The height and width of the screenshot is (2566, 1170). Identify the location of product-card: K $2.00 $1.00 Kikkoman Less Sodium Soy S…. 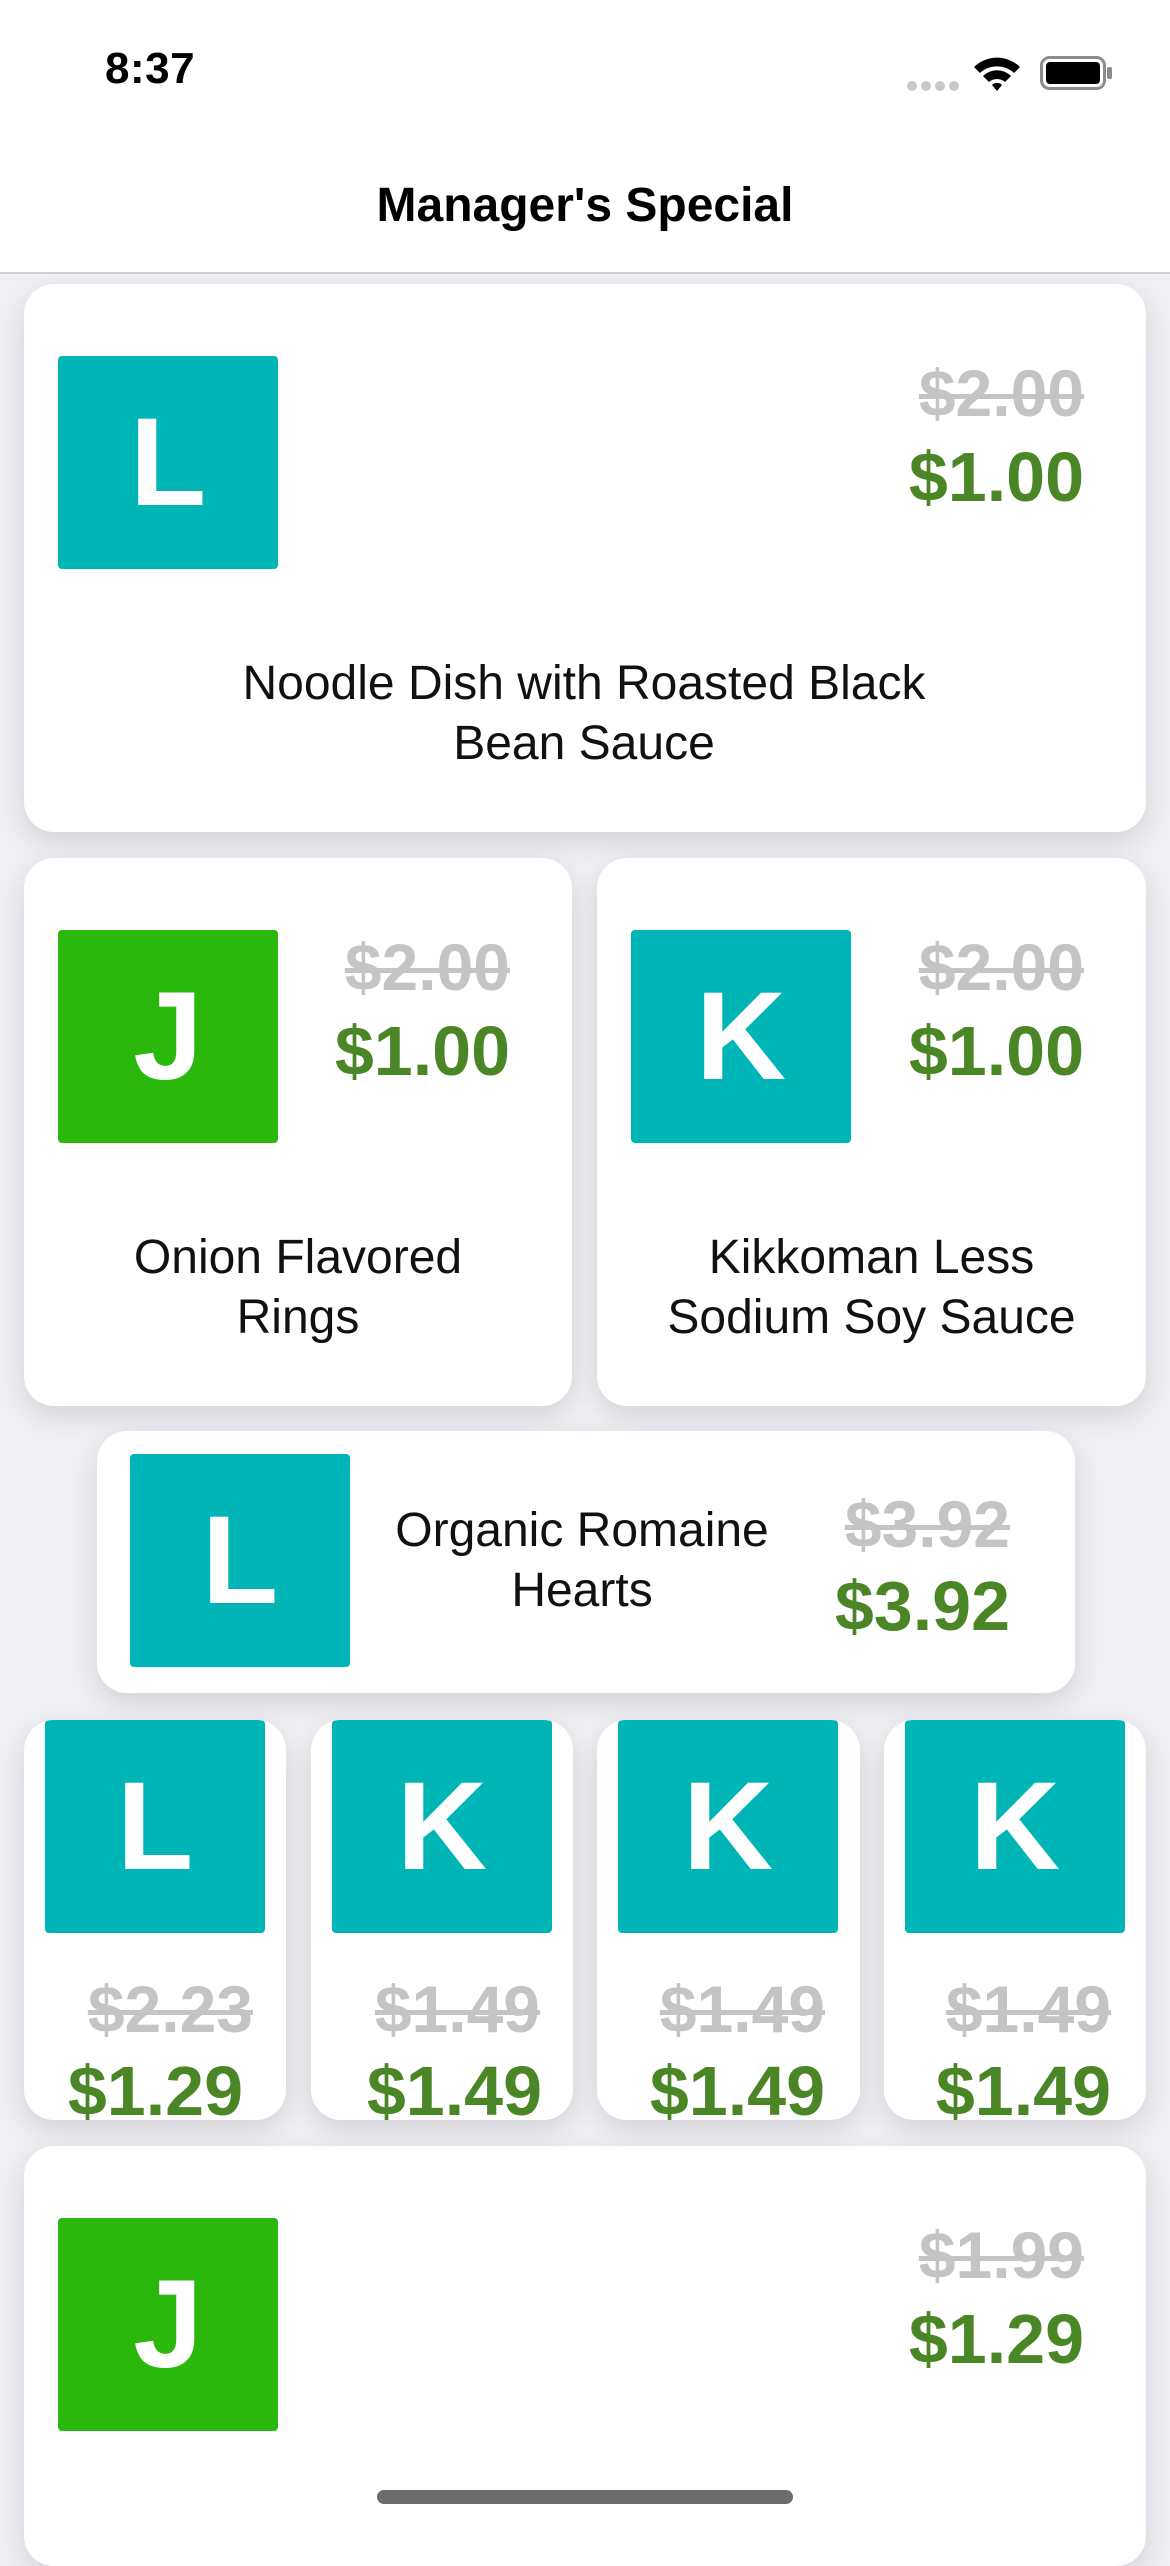
(871, 1132).